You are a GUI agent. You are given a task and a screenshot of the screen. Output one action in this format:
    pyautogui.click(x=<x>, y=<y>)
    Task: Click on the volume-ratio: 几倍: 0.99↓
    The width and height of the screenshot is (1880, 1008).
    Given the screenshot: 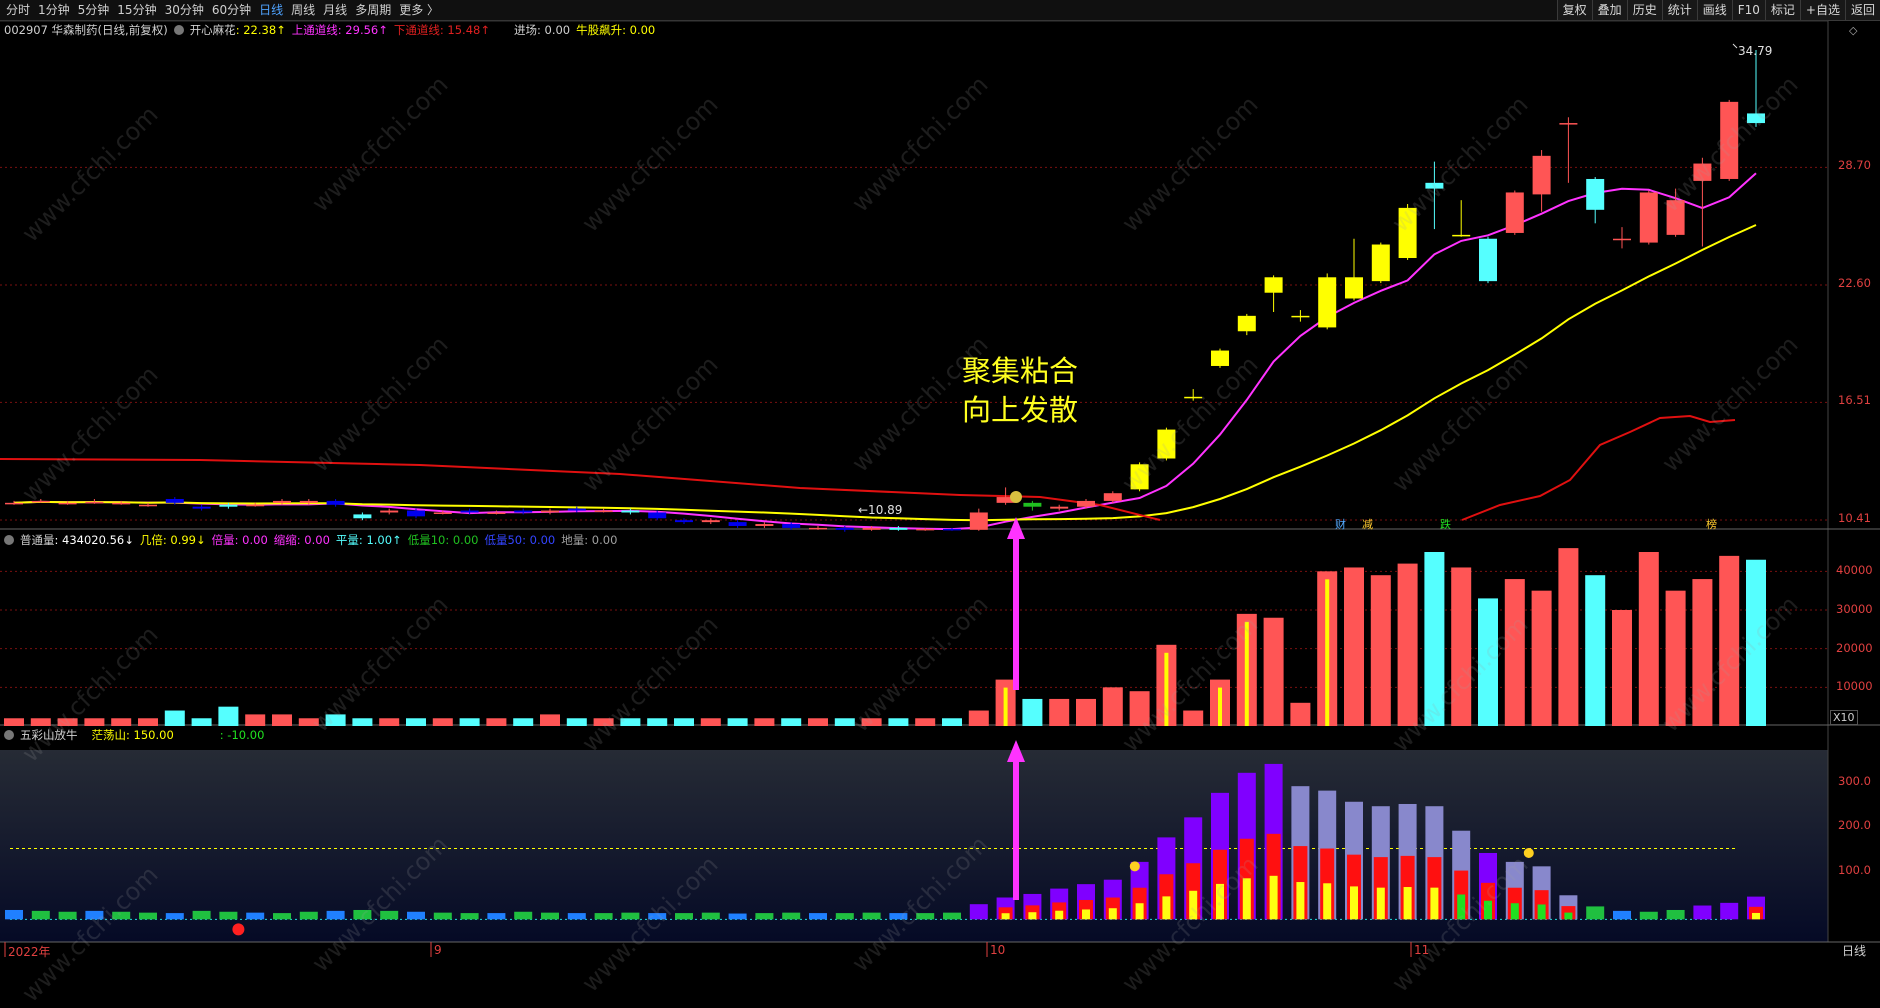 What is the action you would take?
    pyautogui.click(x=172, y=540)
    